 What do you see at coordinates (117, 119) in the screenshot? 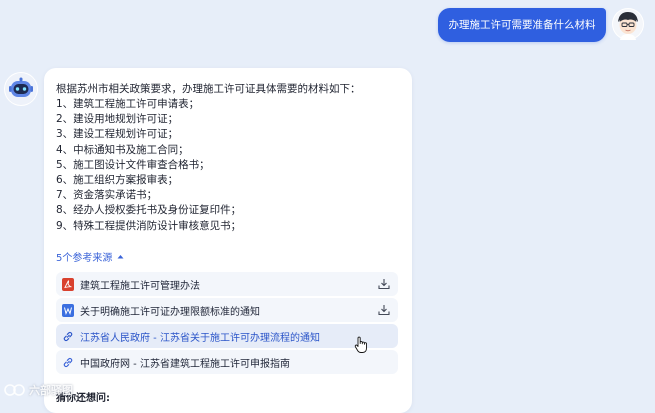
I see `list-item: 2、建设用地规划许可证；` at bounding box center [117, 119].